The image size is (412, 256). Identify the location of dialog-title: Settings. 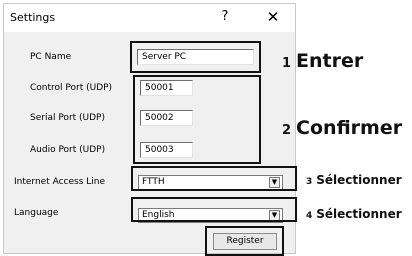
(33, 17).